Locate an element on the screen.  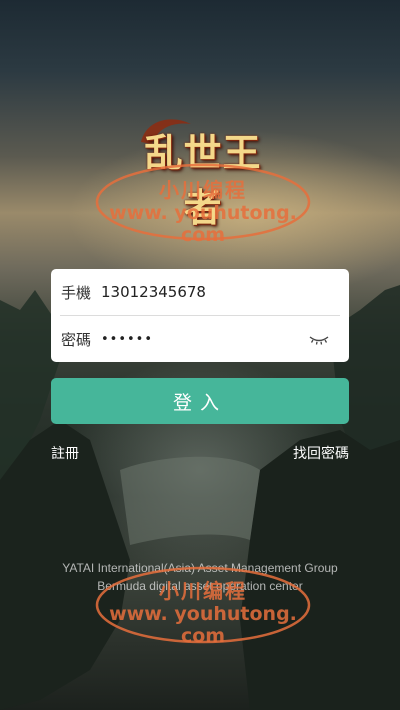
register-link: 註冊 is located at coordinates (65, 453).